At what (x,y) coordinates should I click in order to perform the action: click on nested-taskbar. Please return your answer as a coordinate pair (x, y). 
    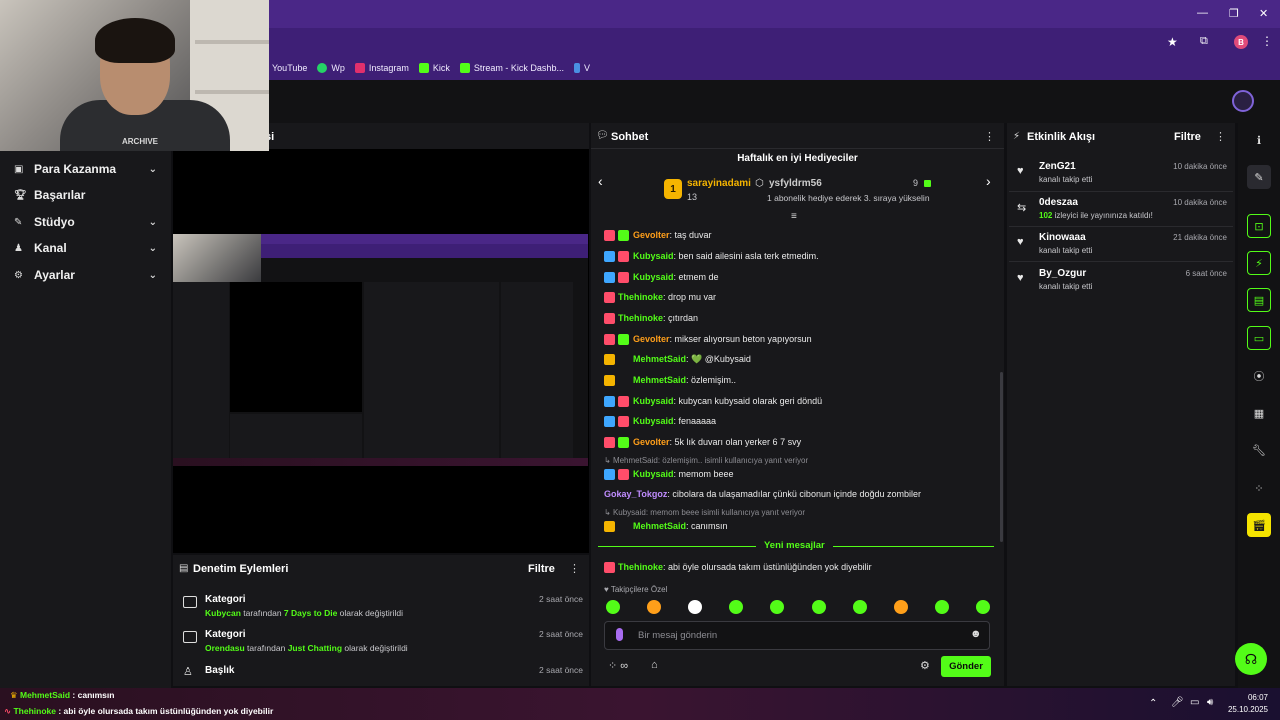
    Looking at the image, I should click on (380, 462).